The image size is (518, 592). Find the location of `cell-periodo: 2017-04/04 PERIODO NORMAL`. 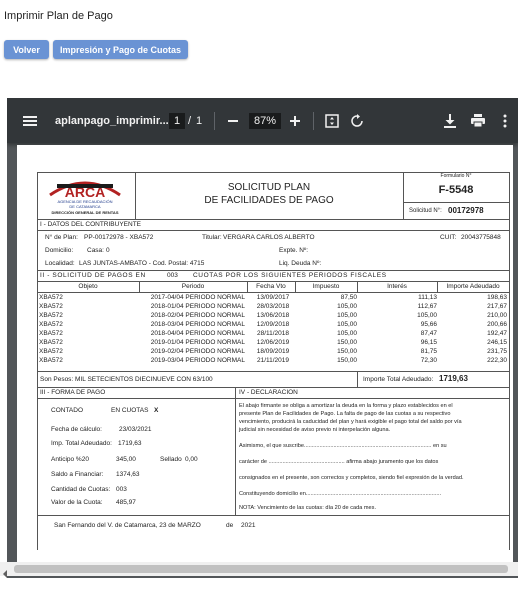

cell-periodo: 2017-04/04 PERIODO NORMAL is located at coordinates (197, 297).